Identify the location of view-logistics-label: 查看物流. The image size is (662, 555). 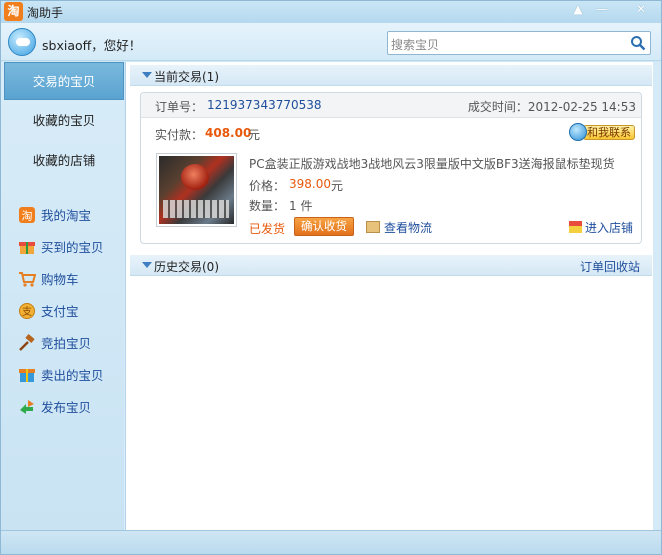
(408, 228).